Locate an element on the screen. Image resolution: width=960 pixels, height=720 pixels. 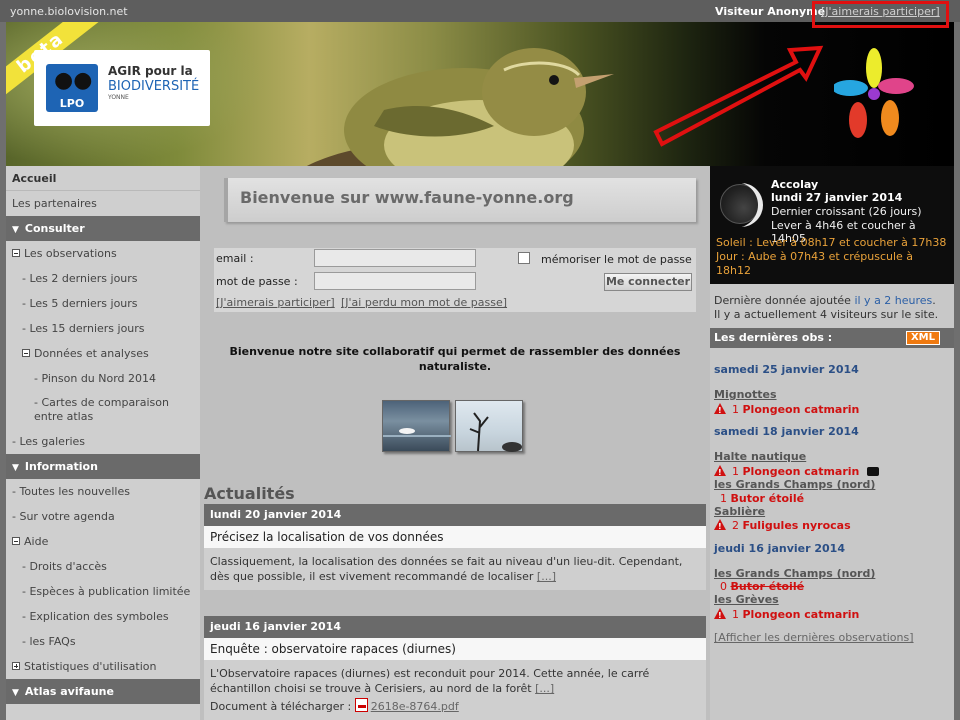
nav-section-consulter: ▼ Consulter is located at coordinates (103, 228).